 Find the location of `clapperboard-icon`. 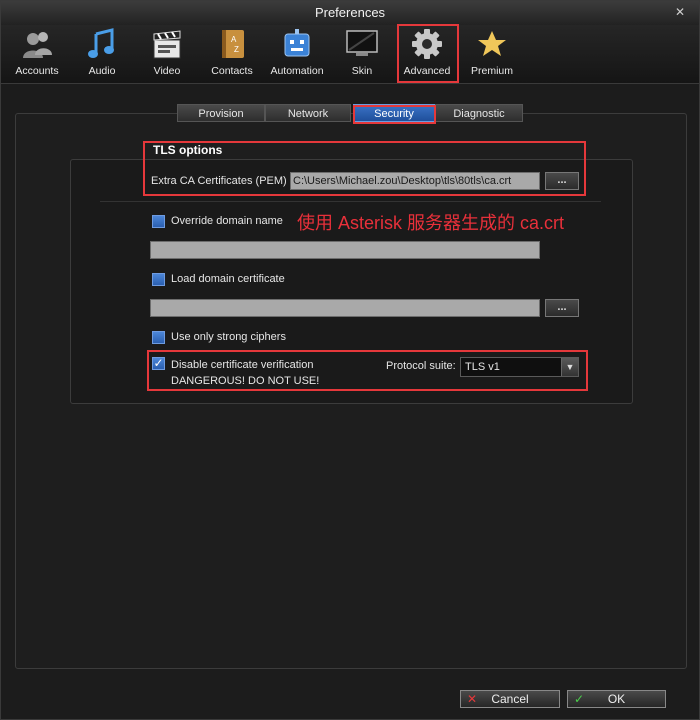

clapperboard-icon is located at coordinates (167, 44).